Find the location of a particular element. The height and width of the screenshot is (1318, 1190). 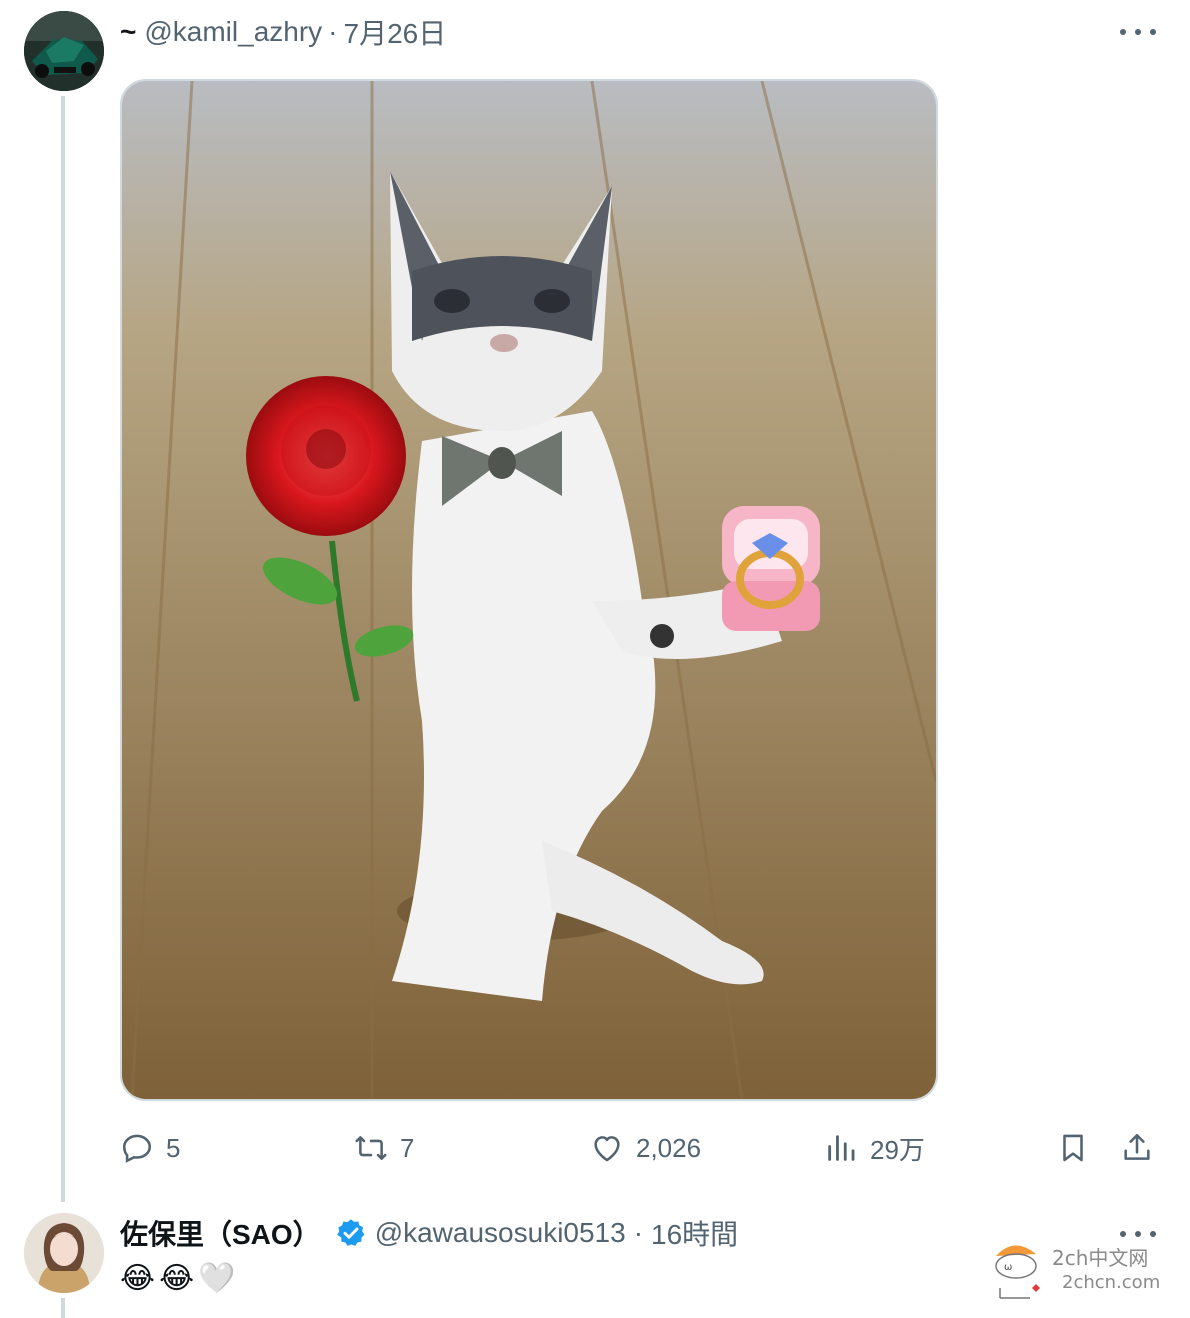

like-button: 2,026 is located at coordinates (645, 1148).